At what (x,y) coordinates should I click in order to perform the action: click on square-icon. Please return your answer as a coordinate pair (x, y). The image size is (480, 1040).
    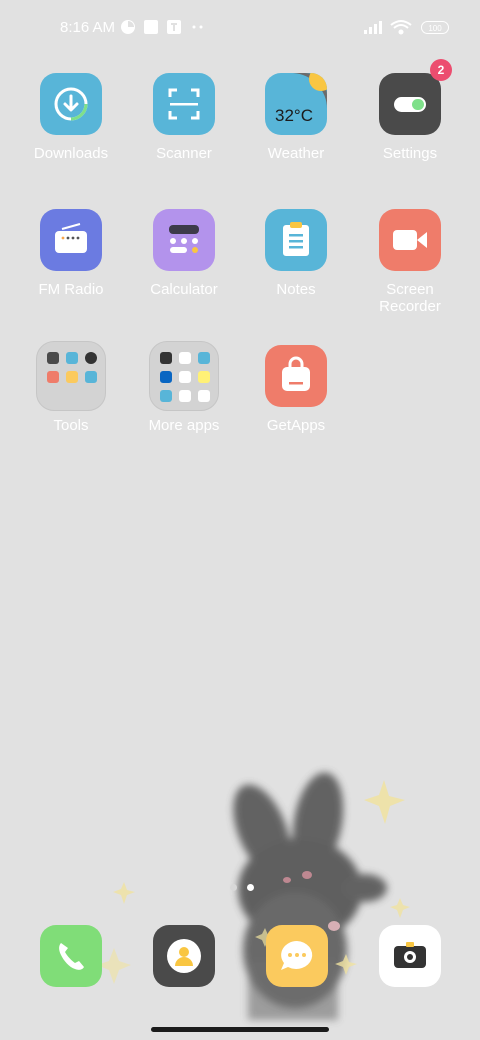
    Looking at the image, I should click on (151, 27).